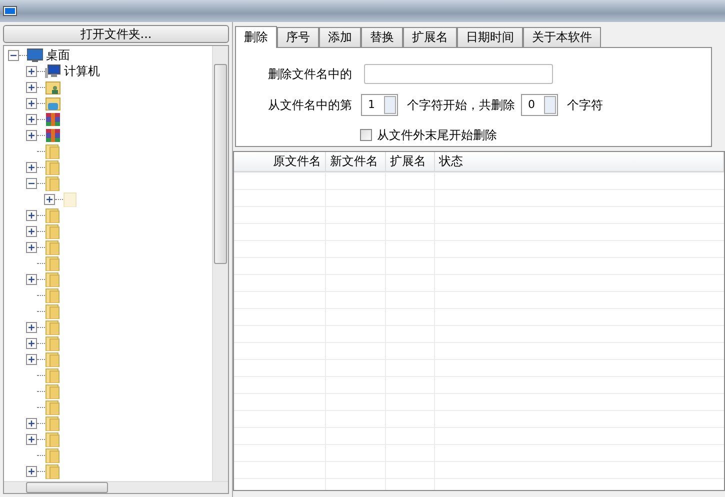 The height and width of the screenshot is (497, 725). What do you see at coordinates (458, 74) in the screenshot?
I see `text-field` at bounding box center [458, 74].